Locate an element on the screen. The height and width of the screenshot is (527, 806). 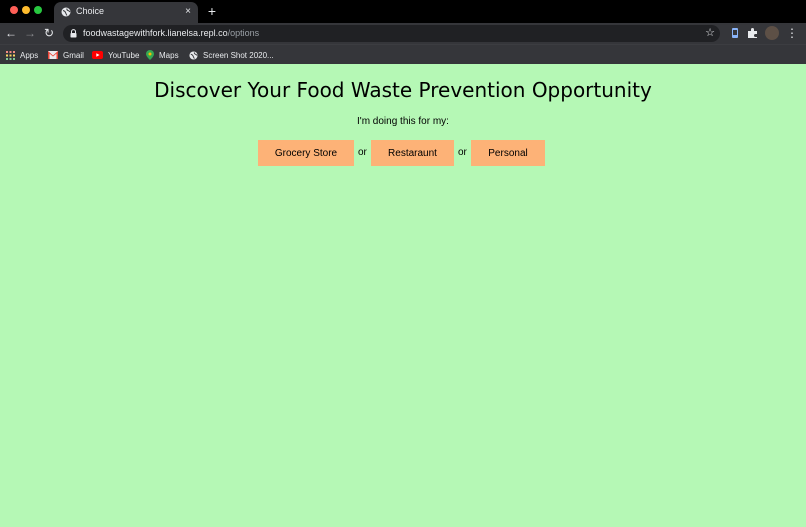
bookmark-label: Apps is located at coordinates (29, 55).